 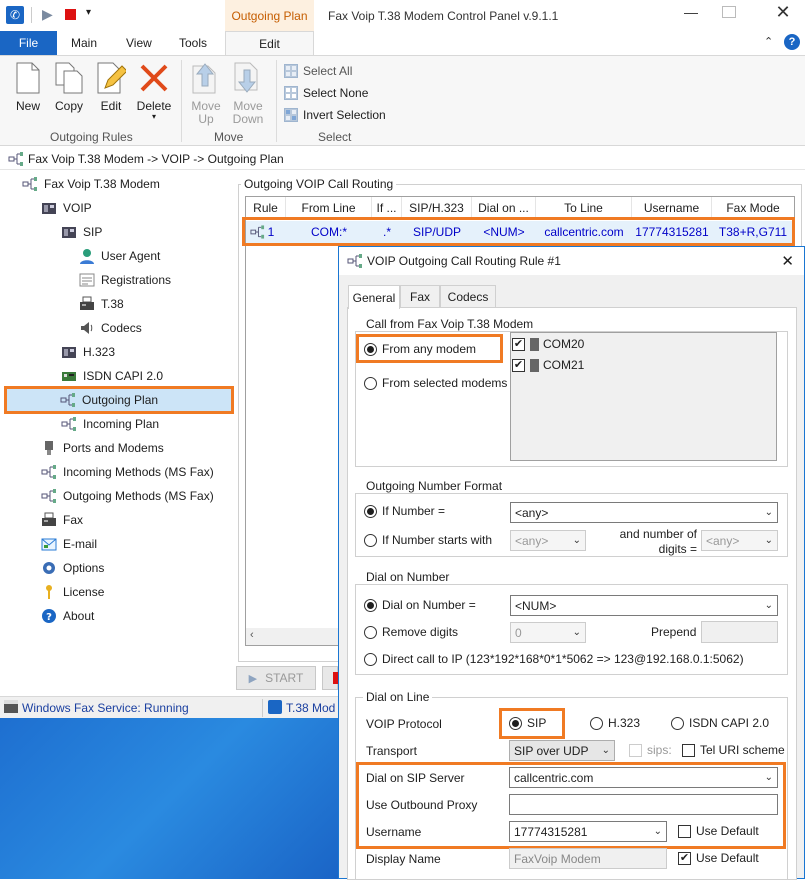 I want to click on starts-with-combo: <any> ⌄, so click(x=548, y=540).